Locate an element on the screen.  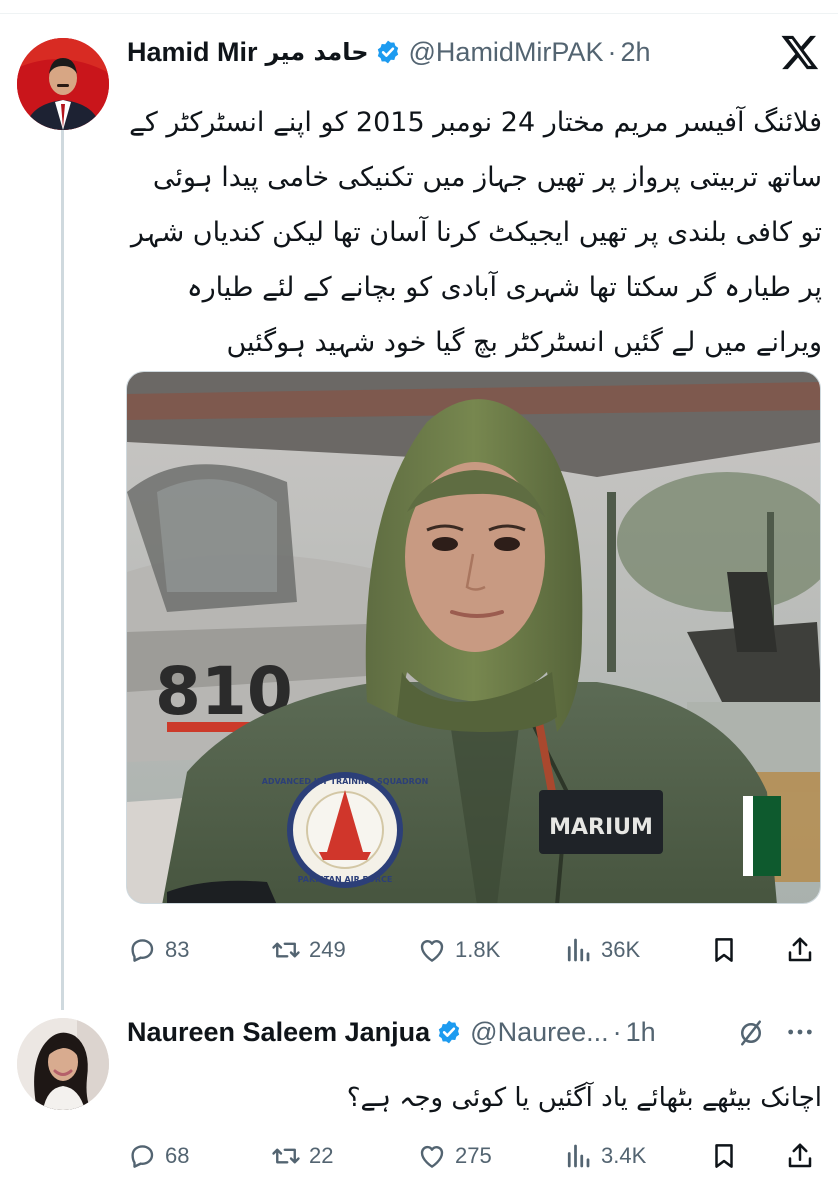
reply-author-name: Naureen Saleem Janjua is located at coordinates (278, 1032).